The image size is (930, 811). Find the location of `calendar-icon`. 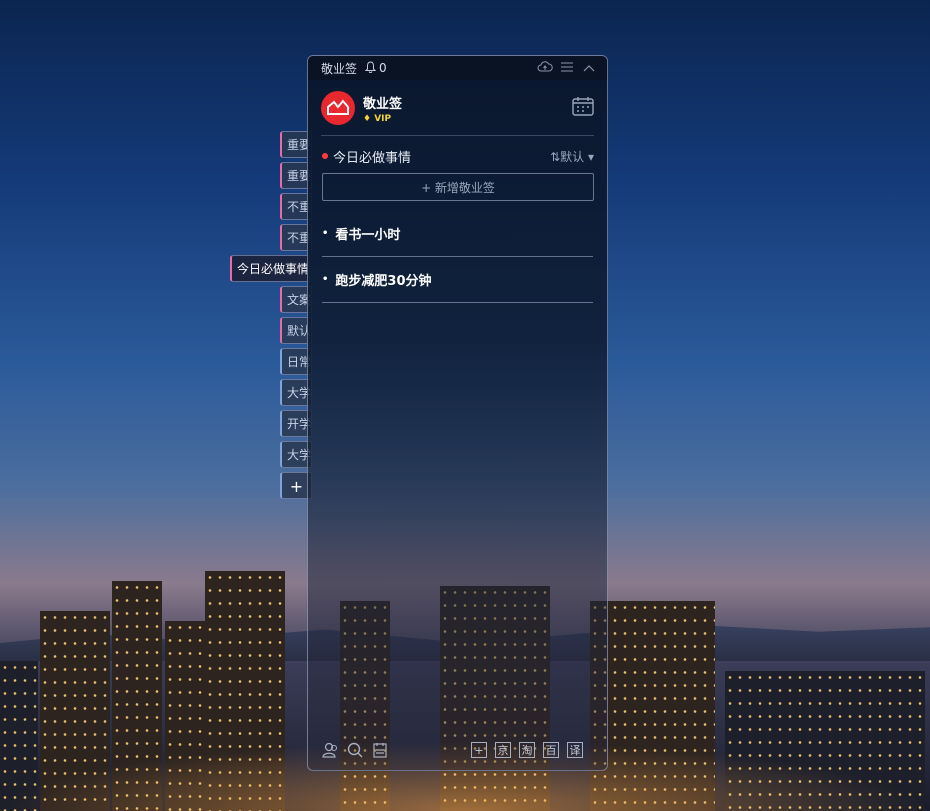

calendar-icon is located at coordinates (583, 108).